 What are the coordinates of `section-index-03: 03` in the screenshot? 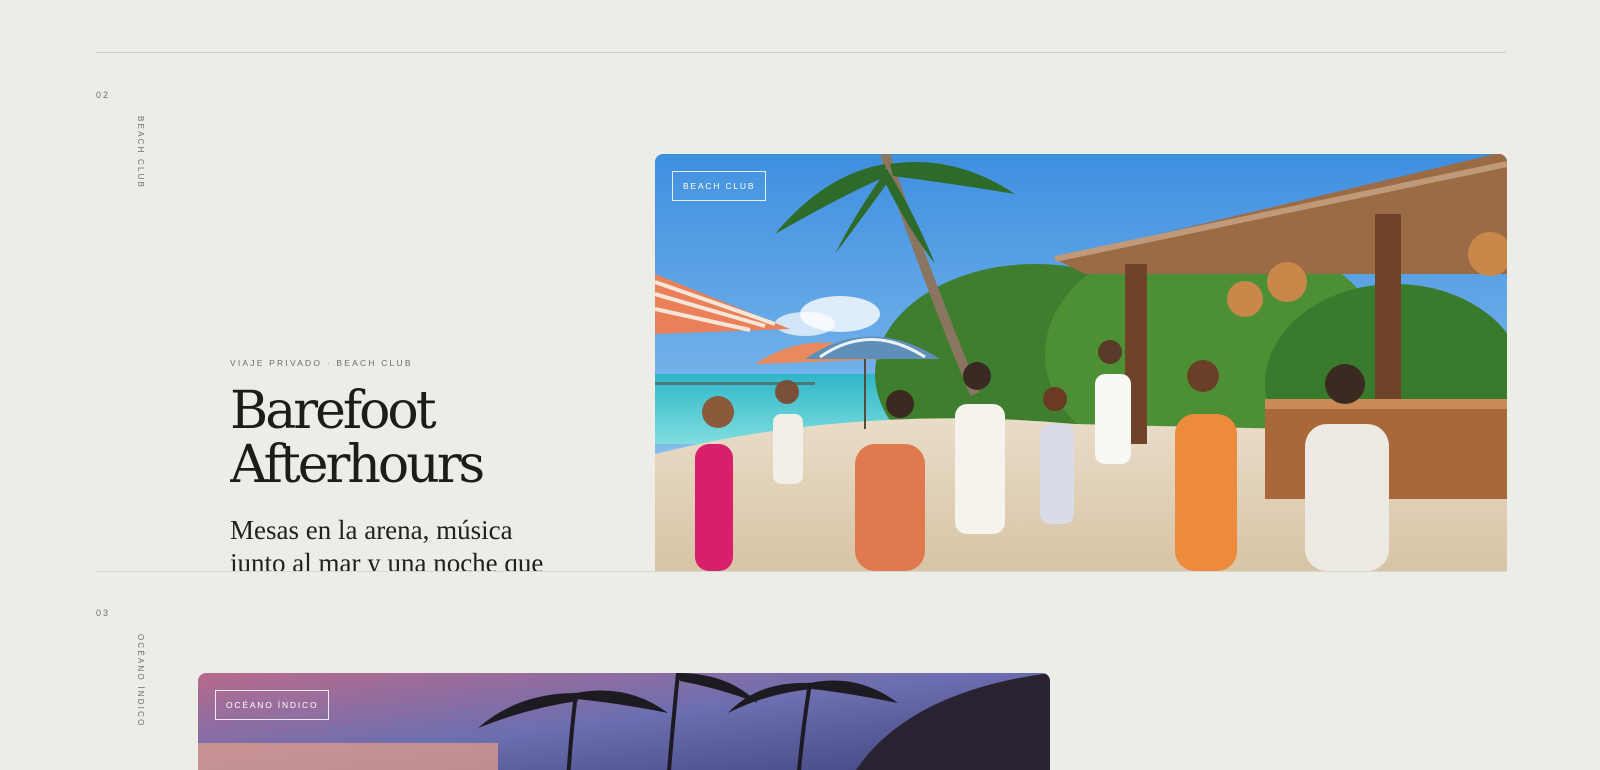 It's located at (103, 613).